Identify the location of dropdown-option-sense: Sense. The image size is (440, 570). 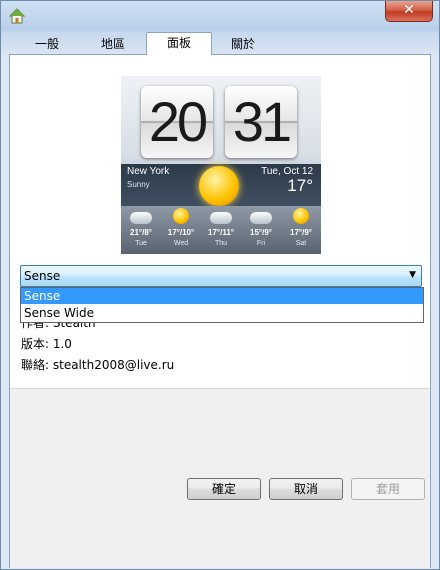
(222, 296).